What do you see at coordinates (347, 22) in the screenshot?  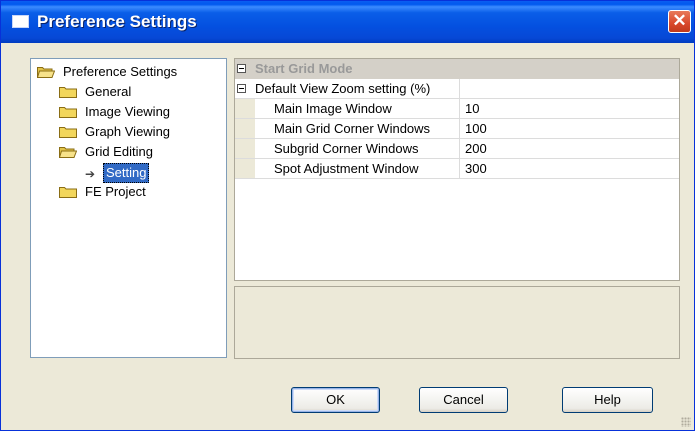 I see `title-bar: Preference Settings ✕` at bounding box center [347, 22].